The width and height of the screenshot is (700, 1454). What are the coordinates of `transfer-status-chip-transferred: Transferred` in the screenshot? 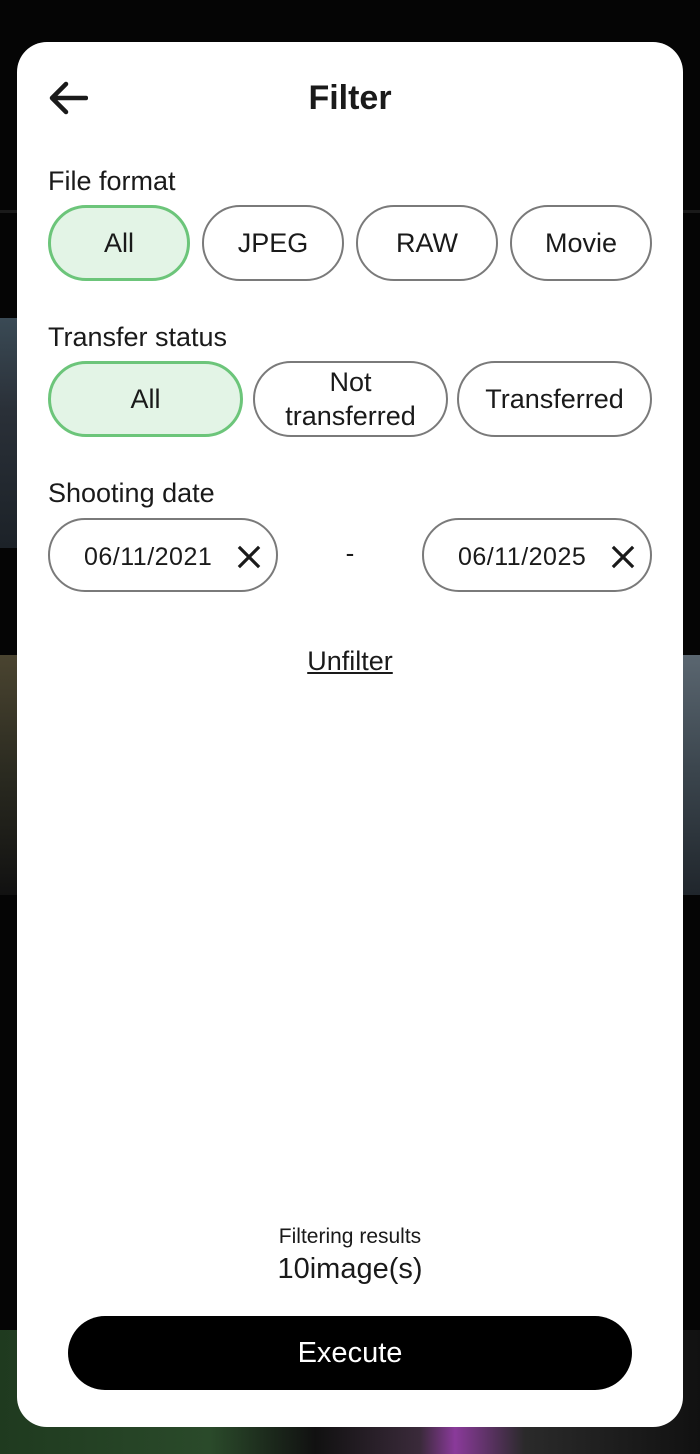 It's located at (554, 399).